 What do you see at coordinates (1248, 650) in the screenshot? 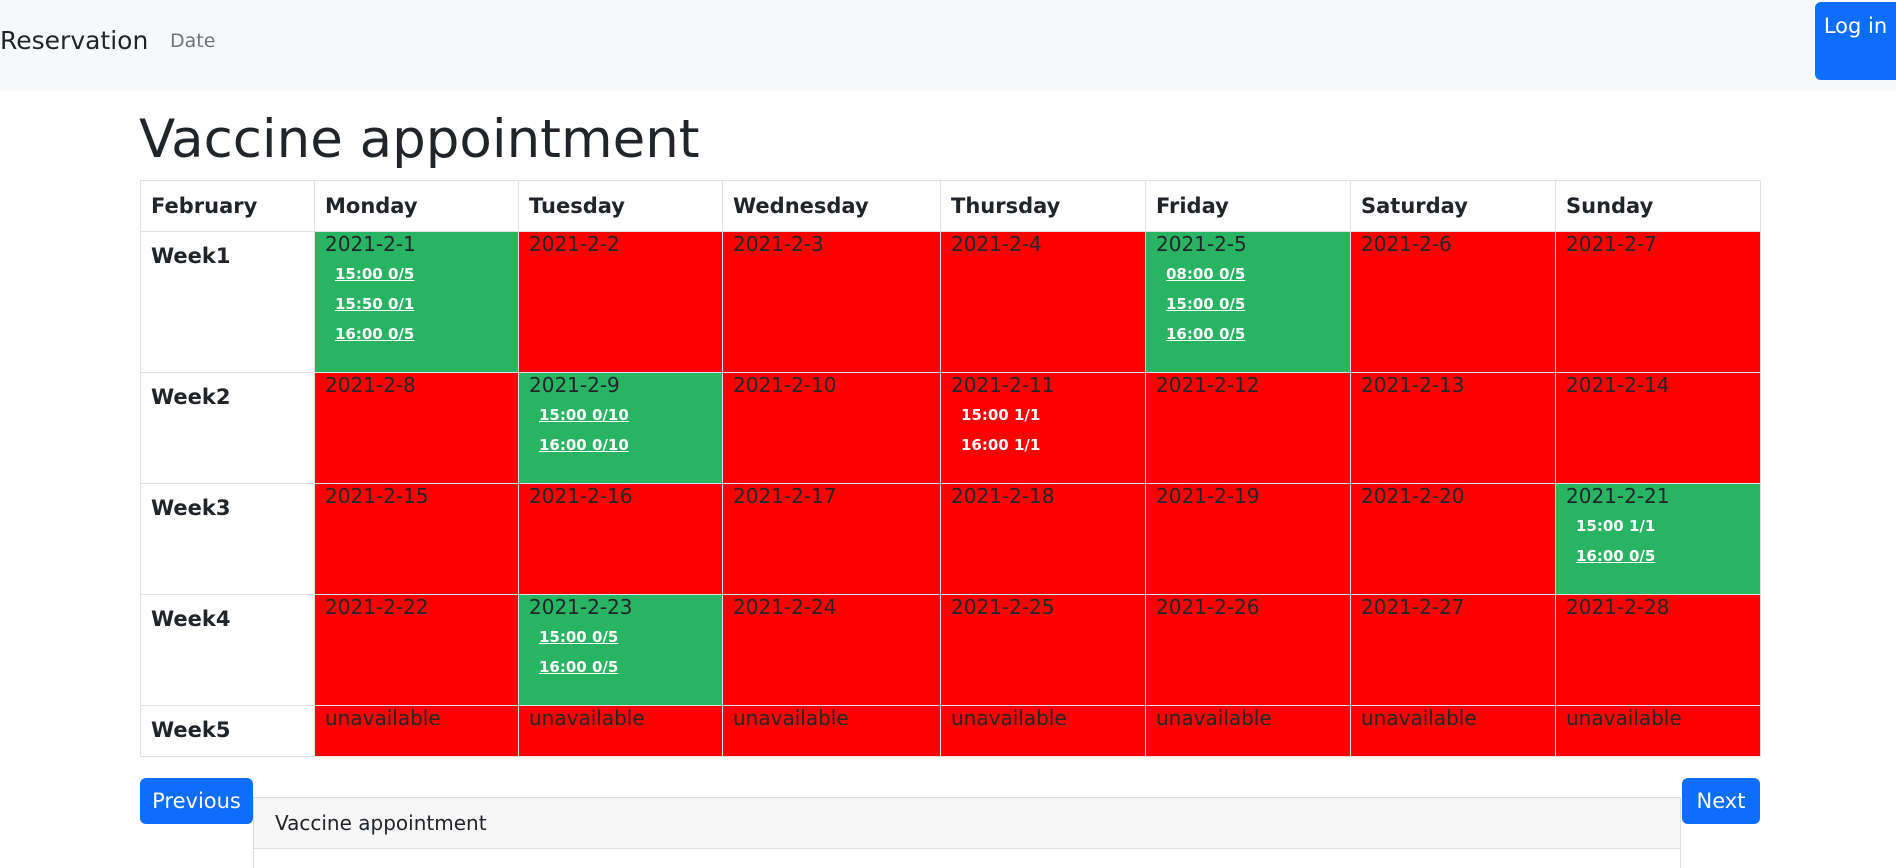
I see `day-cell: 2021-2-26` at bounding box center [1248, 650].